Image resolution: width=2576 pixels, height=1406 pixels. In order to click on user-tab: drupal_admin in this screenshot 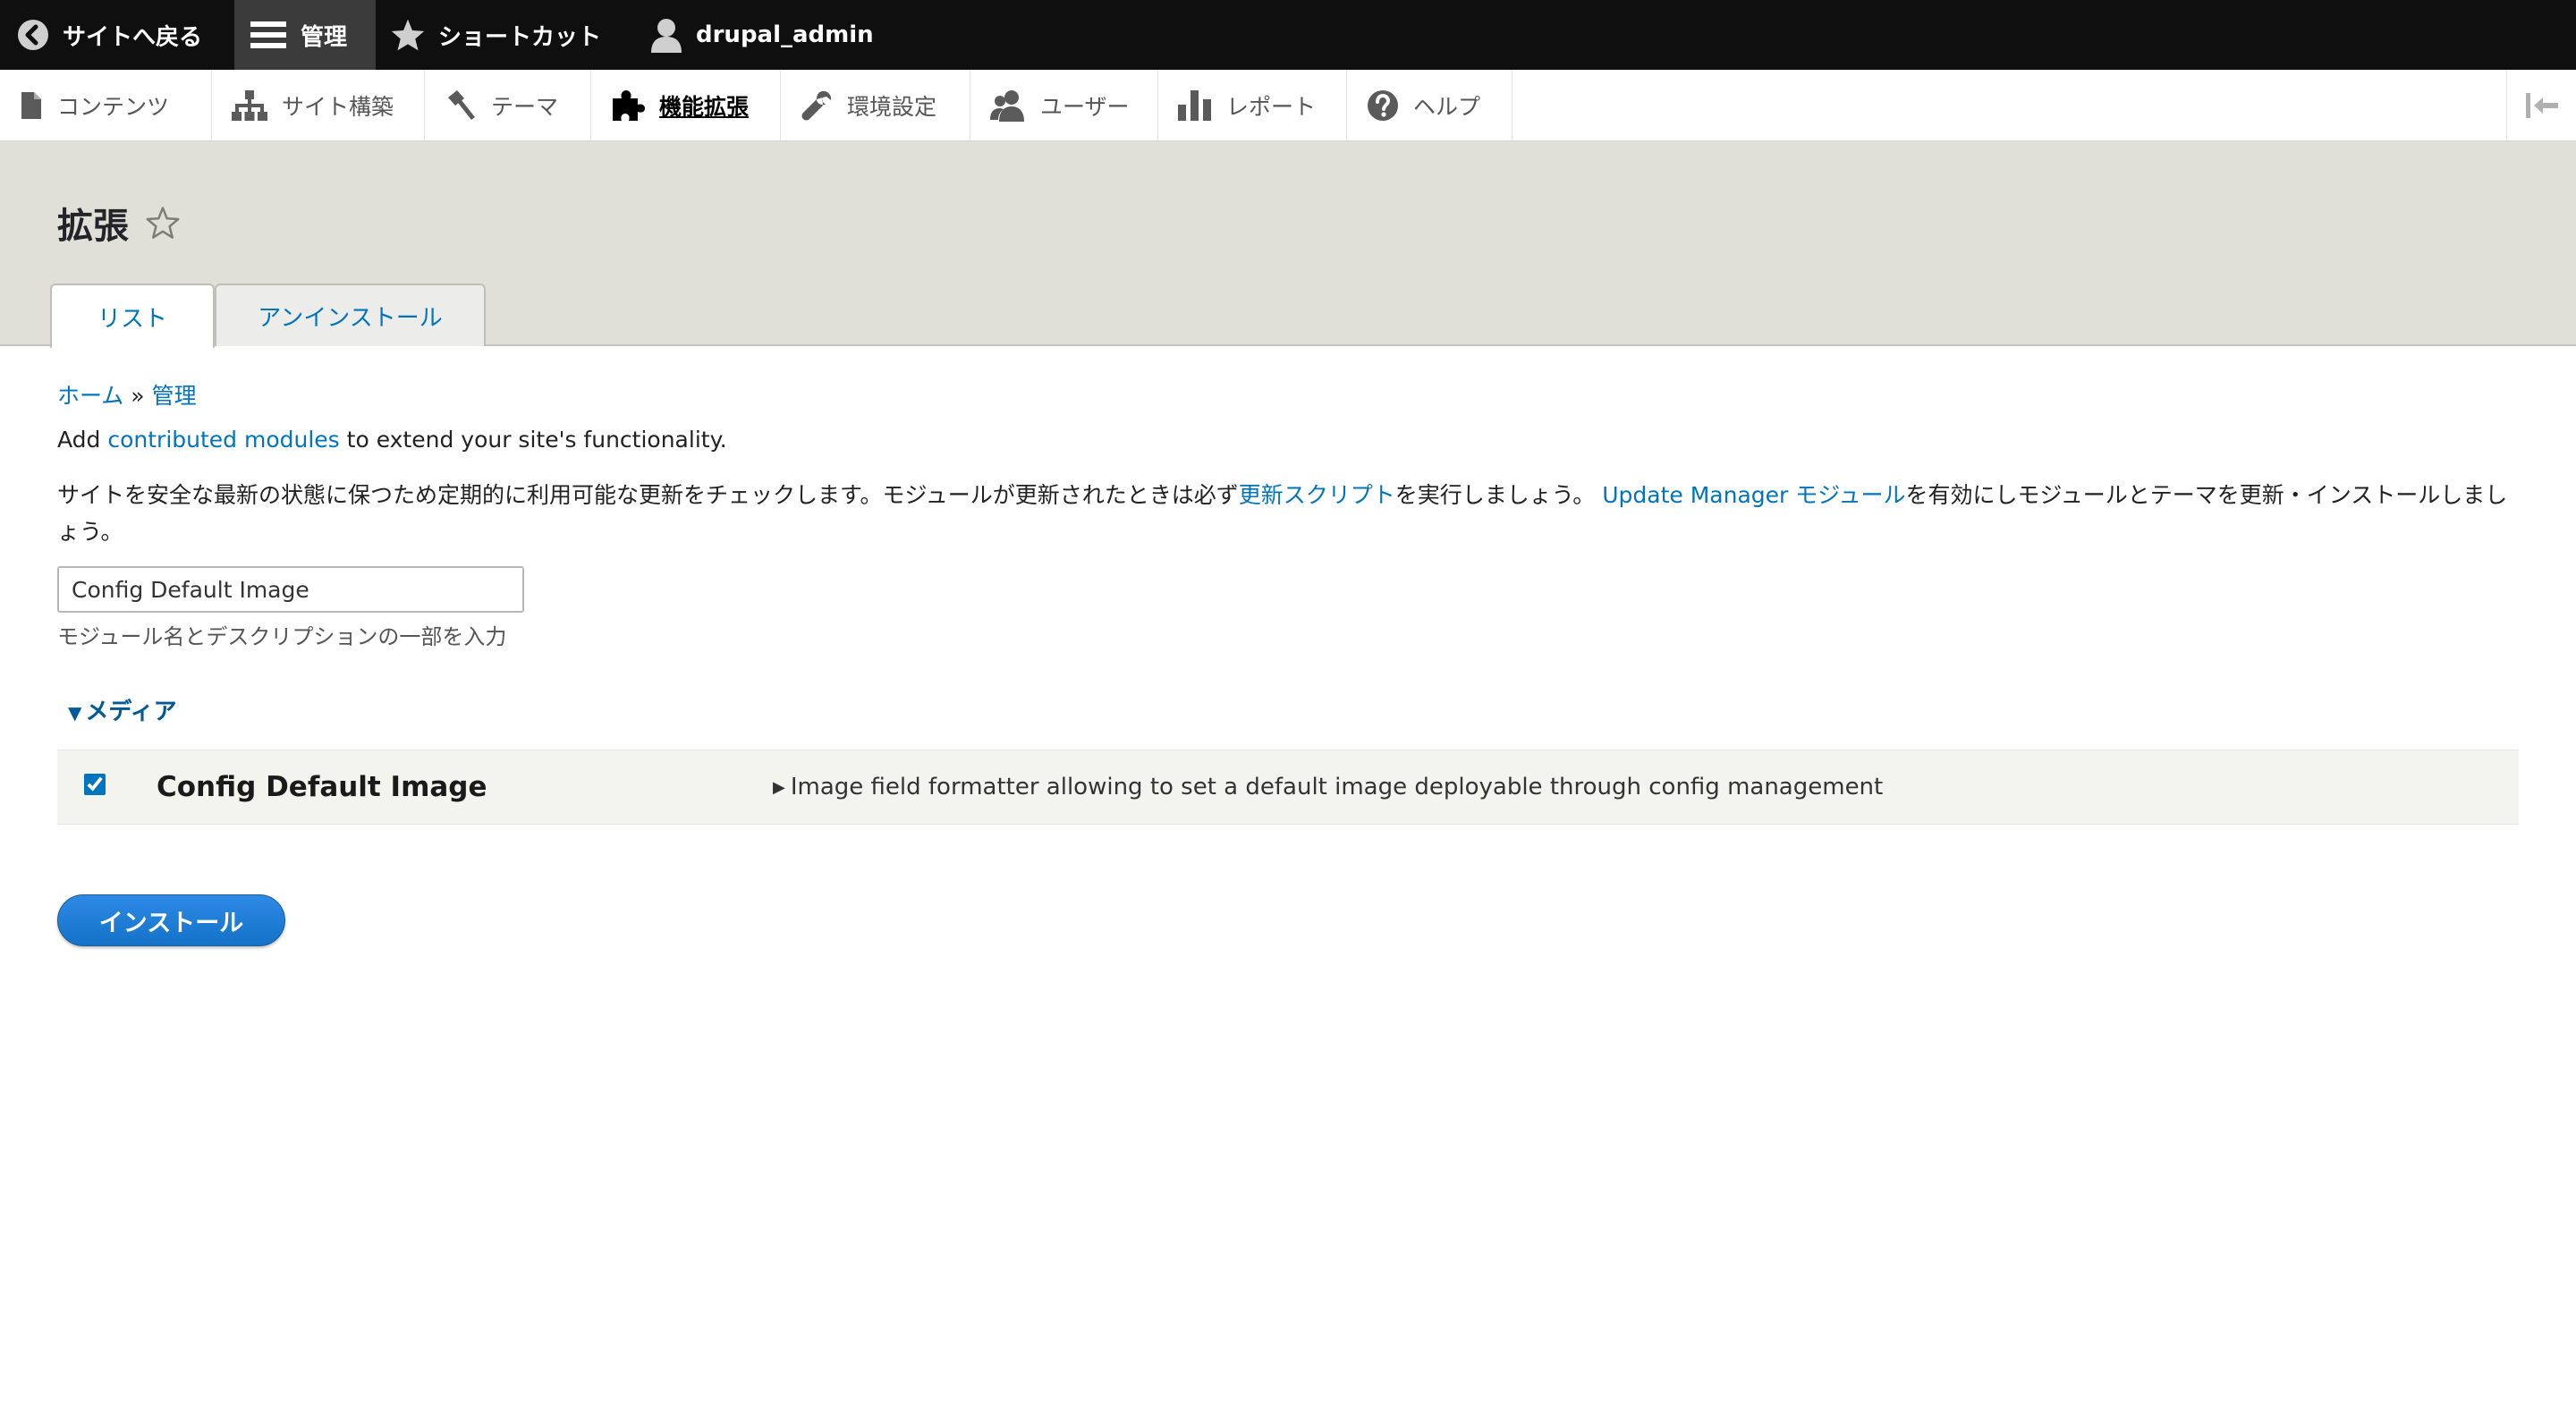, I will do `click(761, 35)`.